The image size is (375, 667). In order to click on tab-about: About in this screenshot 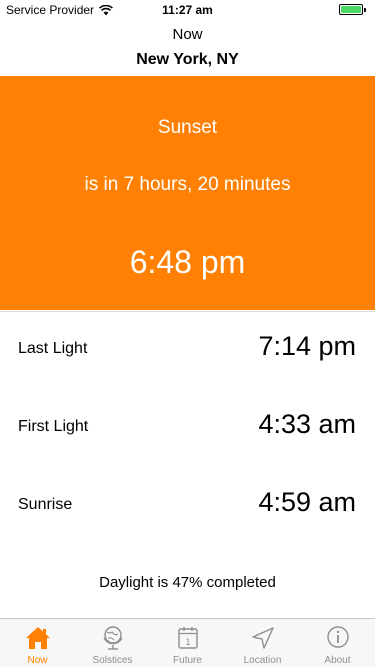, I will do `click(337, 643)`.